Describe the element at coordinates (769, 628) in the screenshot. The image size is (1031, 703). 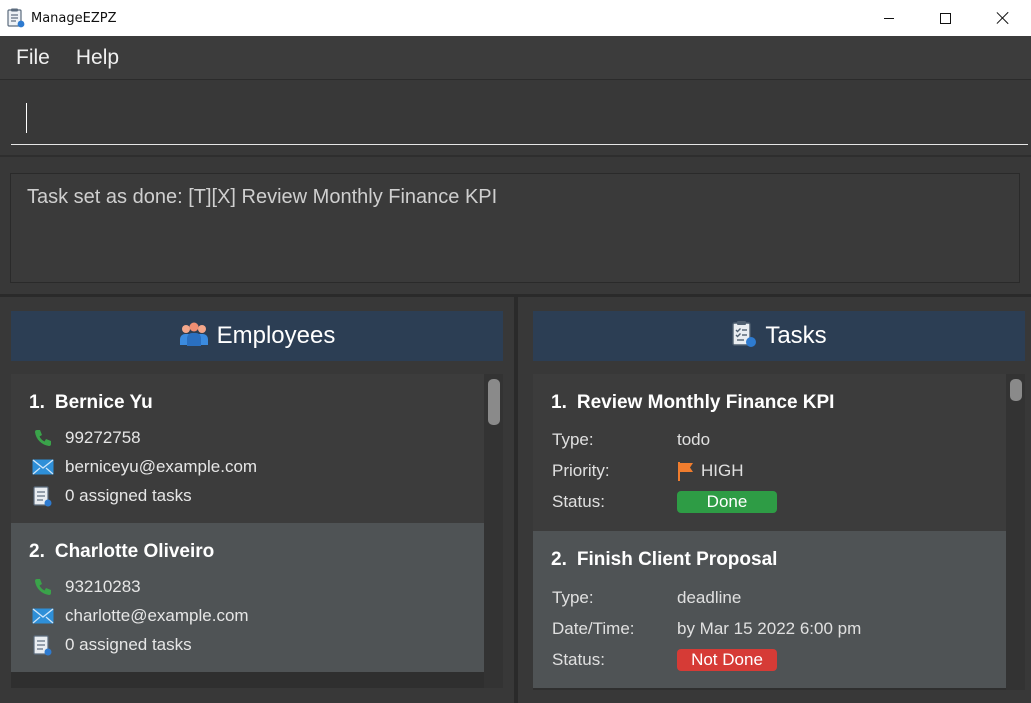
I see `task-datetime: by Mar 15 2022 6:00 pm` at that location.